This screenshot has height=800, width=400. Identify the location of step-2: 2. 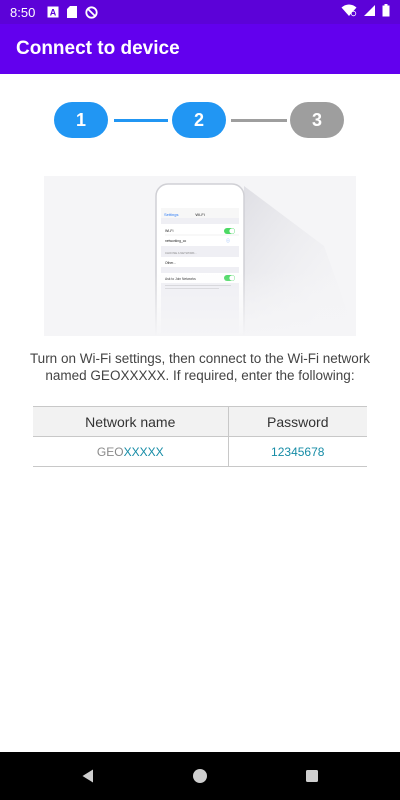
(199, 120).